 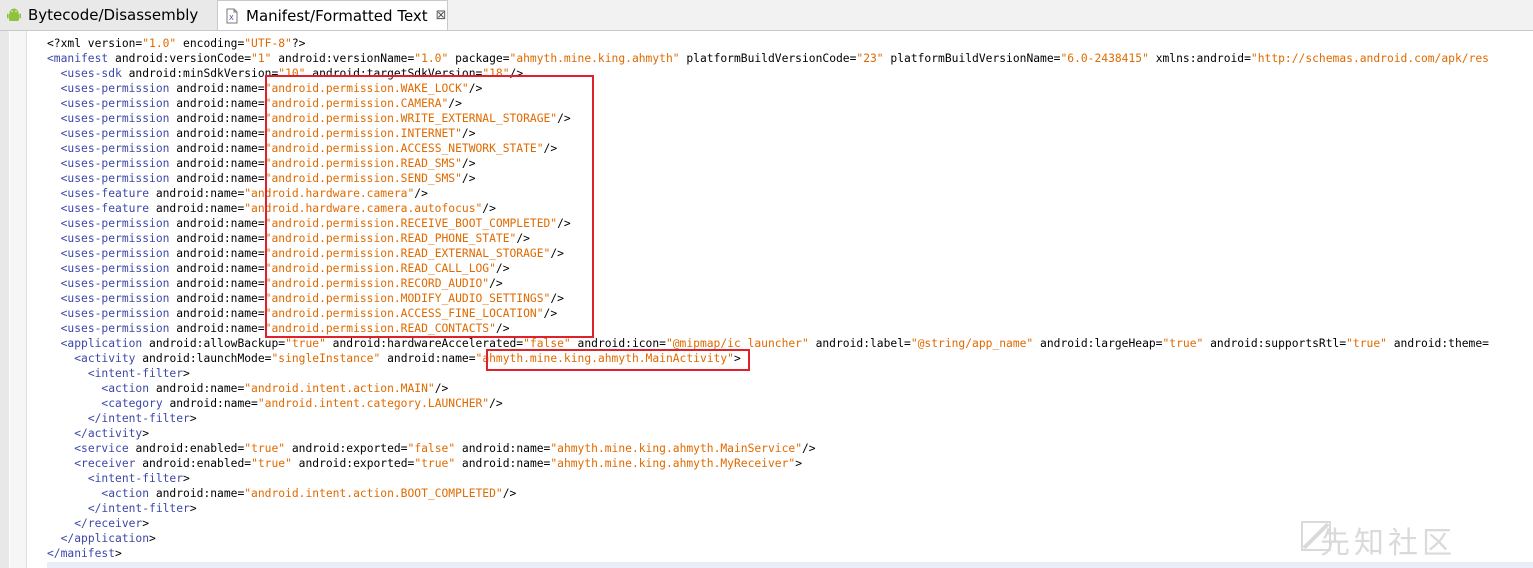 What do you see at coordinates (1275, 343) in the screenshot?
I see `code-text: android:supportsRtl=` at bounding box center [1275, 343].